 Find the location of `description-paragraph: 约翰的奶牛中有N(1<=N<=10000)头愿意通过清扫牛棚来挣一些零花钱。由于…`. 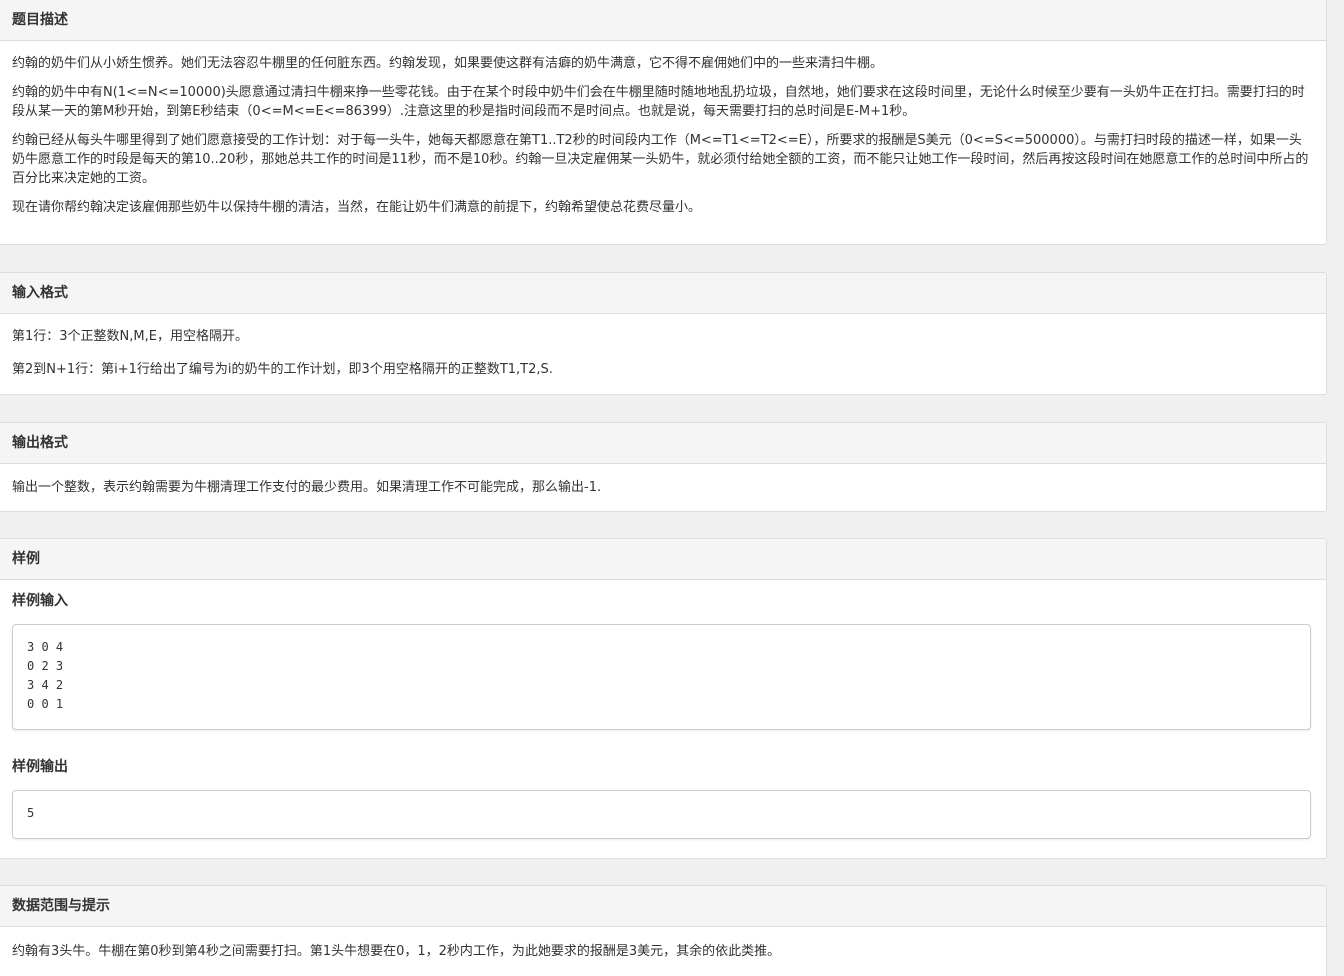

description-paragraph: 约翰的奶牛中有N(1<=N<=10000)头愿意通过清扫牛棚来挣一些零花钱。由于… is located at coordinates (658, 102).